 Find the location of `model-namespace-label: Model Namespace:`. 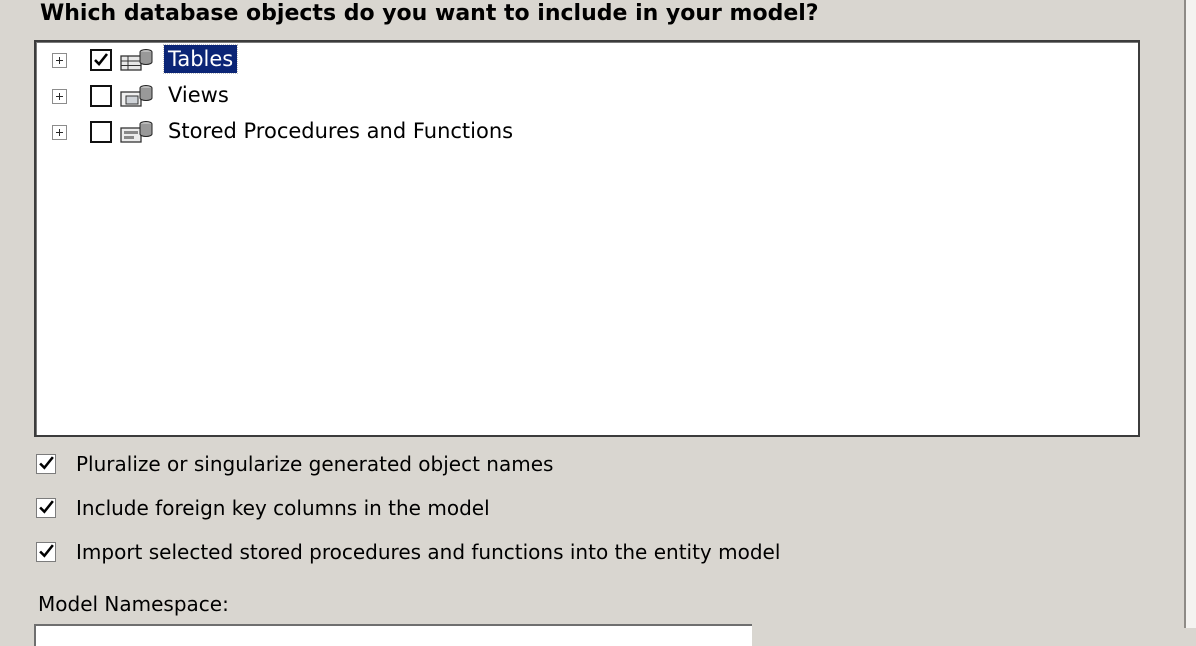

model-namespace-label: Model Namespace: is located at coordinates (133, 604).